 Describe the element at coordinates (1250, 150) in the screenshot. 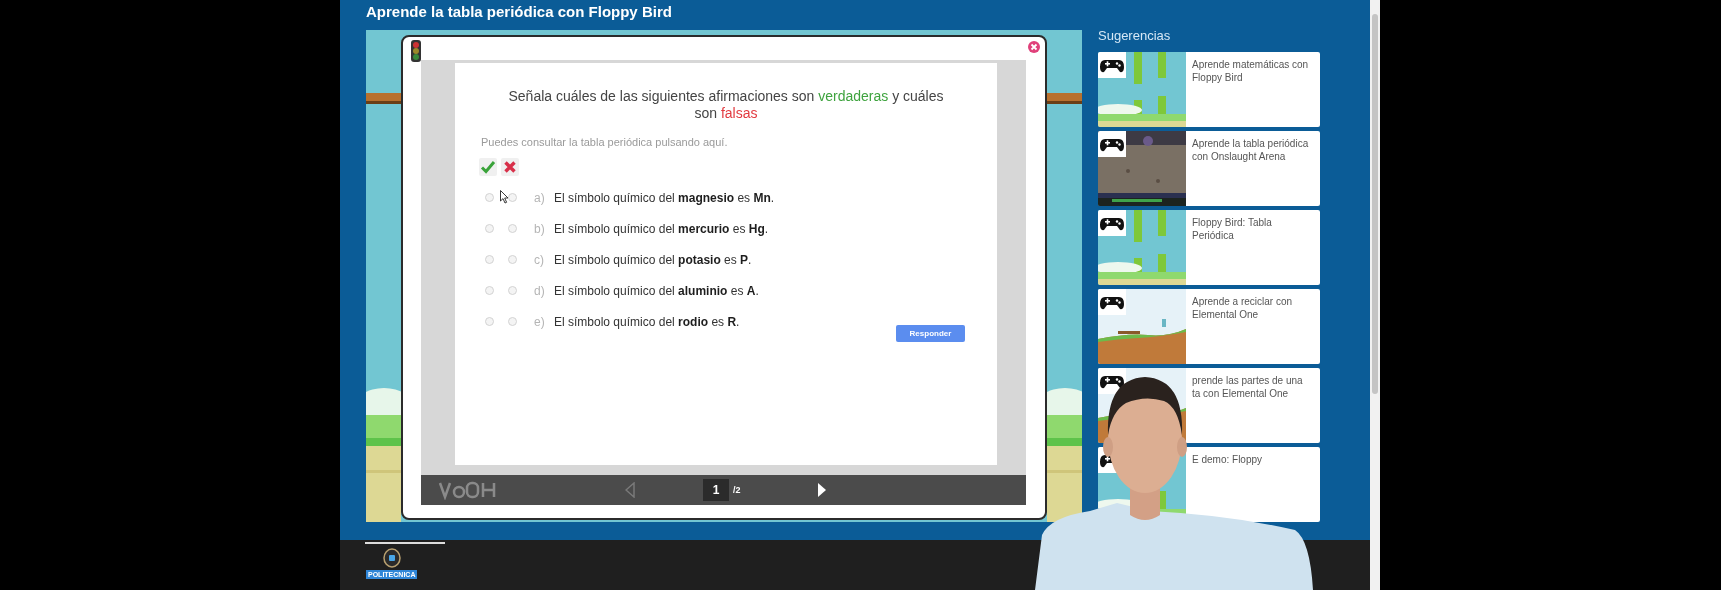

I see `suggestion-title: Aprende la tabla periódica con Onslaught Arena` at that location.